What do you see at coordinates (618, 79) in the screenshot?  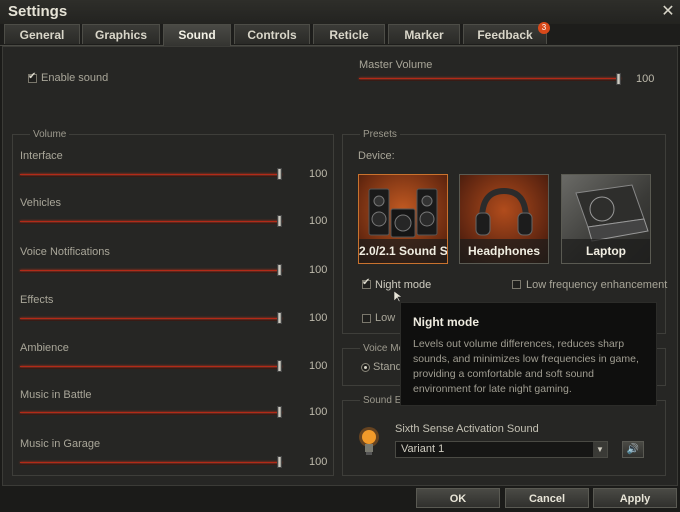 I see `master-volume-thumb` at bounding box center [618, 79].